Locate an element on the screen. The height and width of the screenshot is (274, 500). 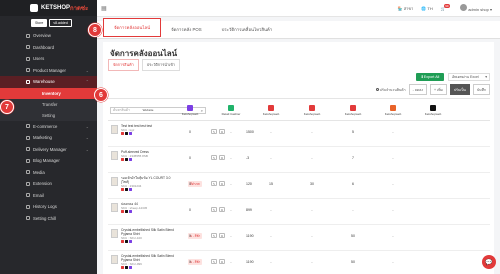
channel-stock: 30 is located at coordinates (312, 184).